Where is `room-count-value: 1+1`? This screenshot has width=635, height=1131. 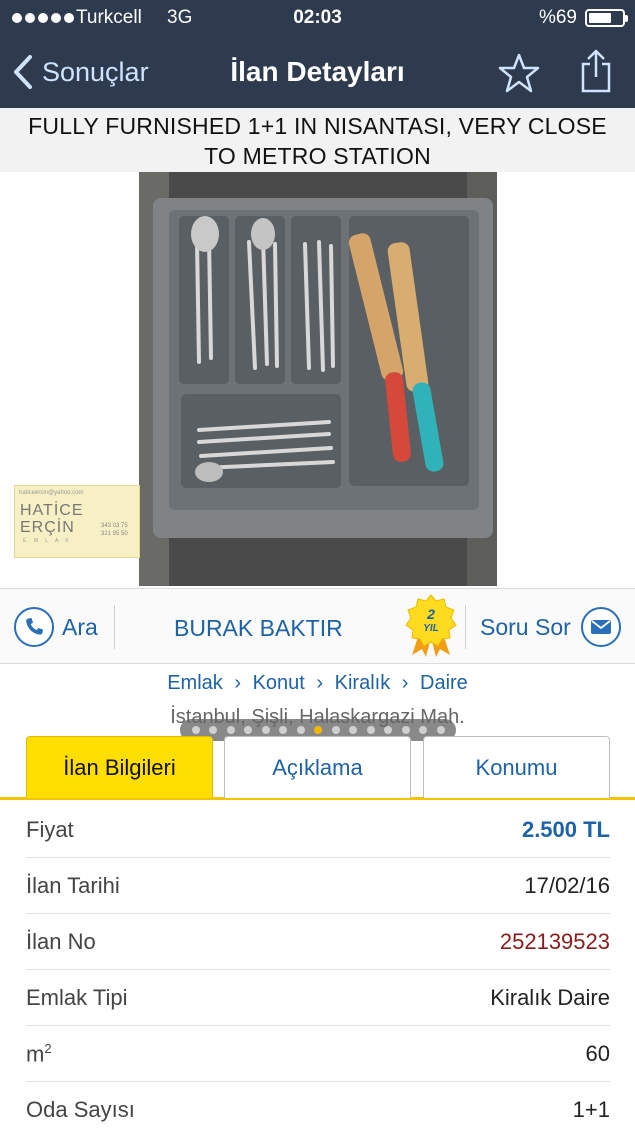 room-count-value: 1+1 is located at coordinates (591, 1109).